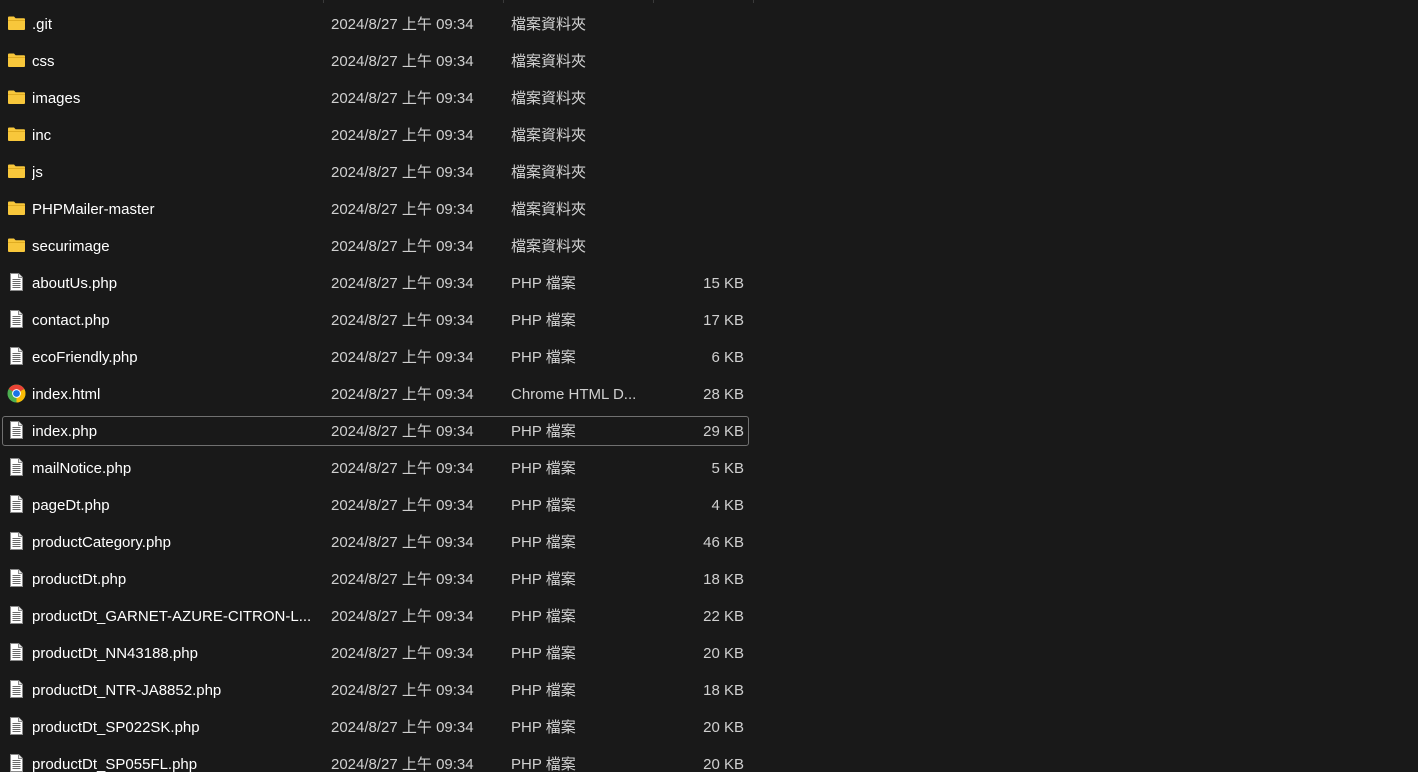  What do you see at coordinates (71, 320) in the screenshot?
I see `file-name: contact.php` at bounding box center [71, 320].